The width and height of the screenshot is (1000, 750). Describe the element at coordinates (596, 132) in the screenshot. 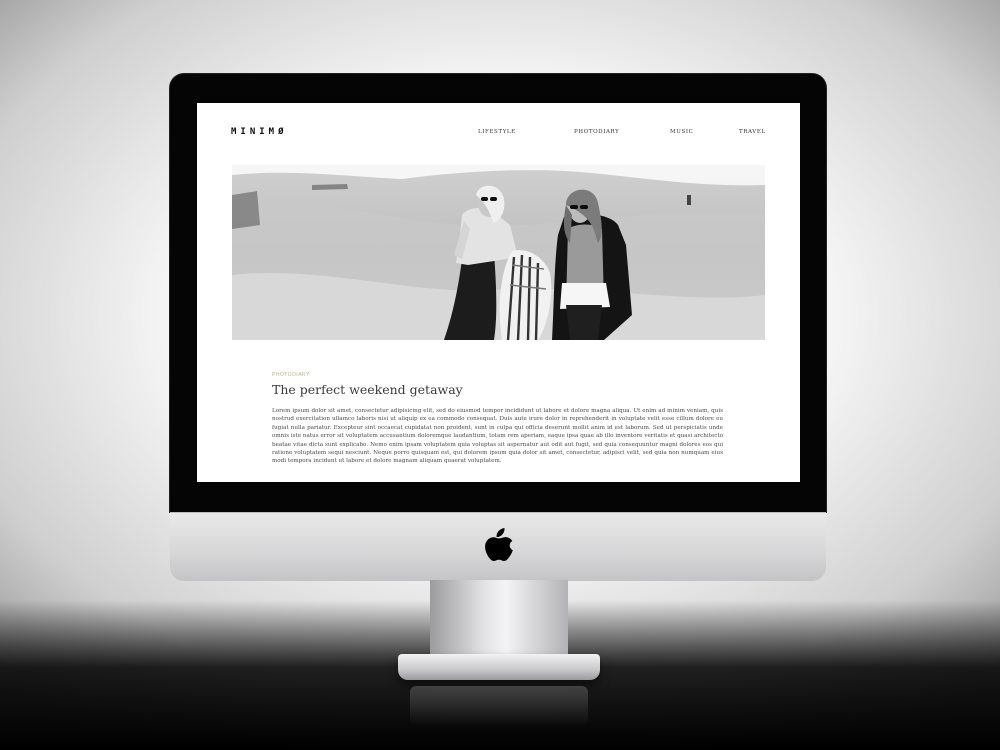

I see `nav-item-photodiary: PHOTODIARY` at that location.